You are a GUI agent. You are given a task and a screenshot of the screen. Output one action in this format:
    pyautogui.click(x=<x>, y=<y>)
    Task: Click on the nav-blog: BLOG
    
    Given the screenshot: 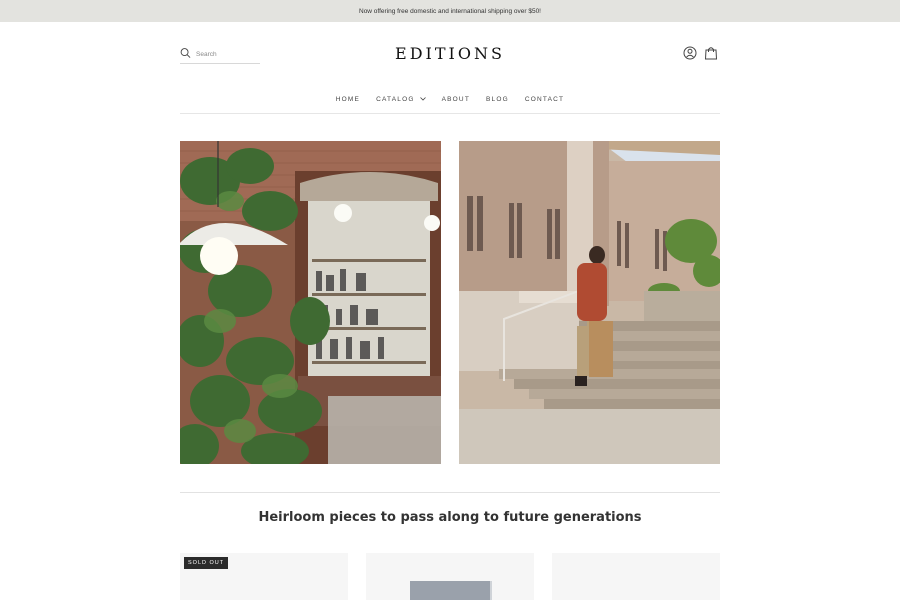 What is the action you would take?
    pyautogui.click(x=497, y=99)
    